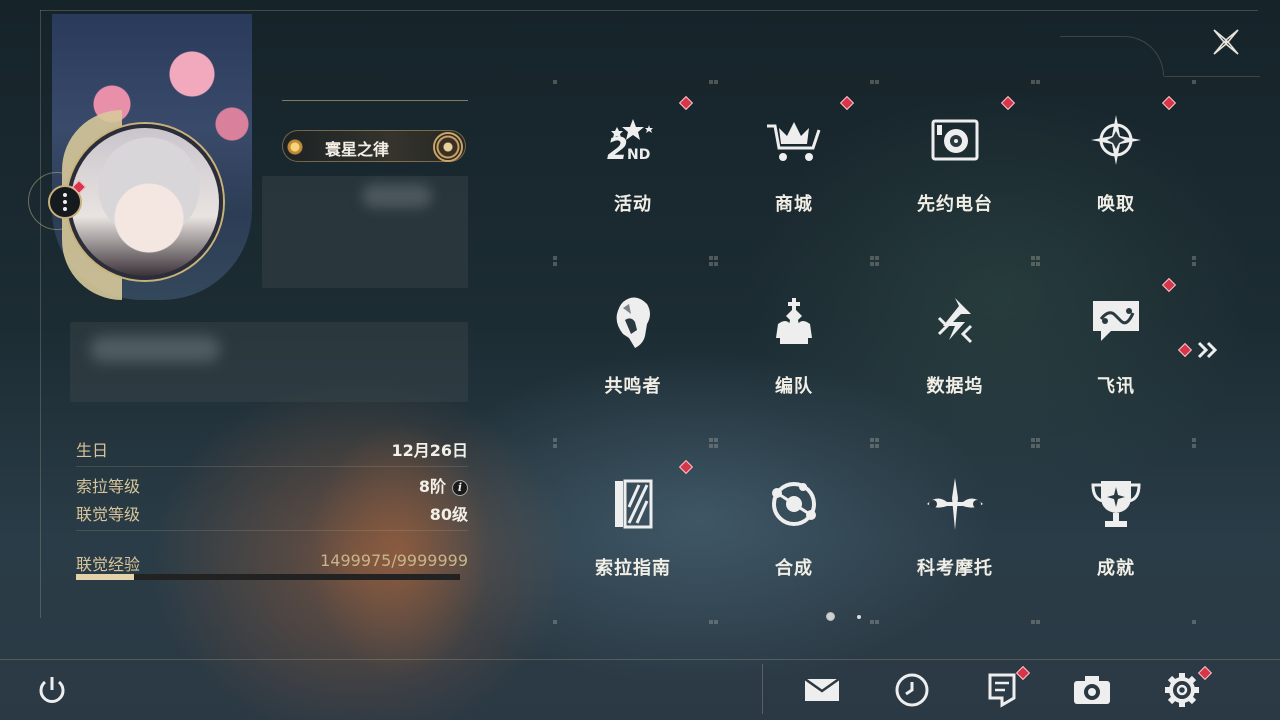 The width and height of the screenshot is (1280, 720). What do you see at coordinates (955, 204) in the screenshot?
I see `menu-item-label: 先约电台` at bounding box center [955, 204].